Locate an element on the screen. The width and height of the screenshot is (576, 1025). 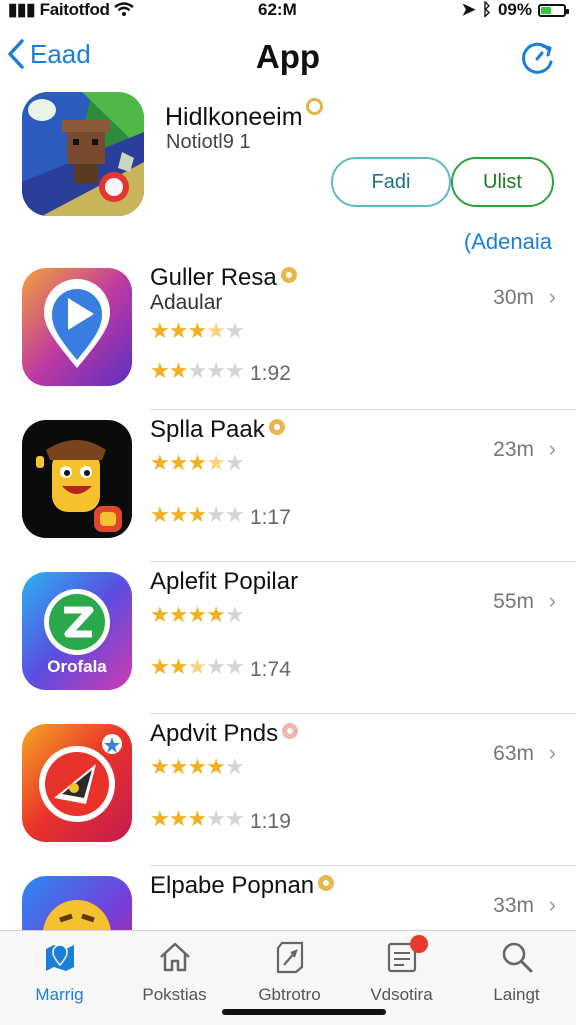
app-subtitle: Adaular is located at coordinates (186, 302).